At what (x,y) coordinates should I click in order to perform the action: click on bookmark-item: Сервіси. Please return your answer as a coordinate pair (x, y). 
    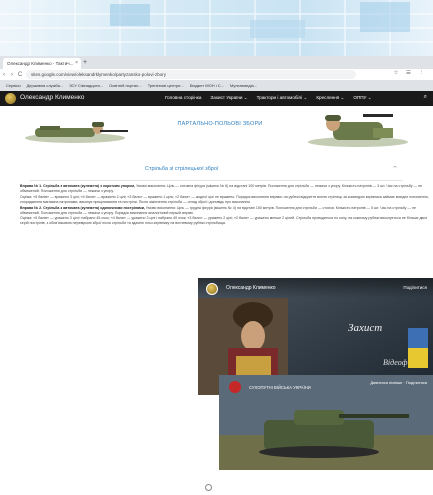
    Looking at the image, I should click on (13, 85).